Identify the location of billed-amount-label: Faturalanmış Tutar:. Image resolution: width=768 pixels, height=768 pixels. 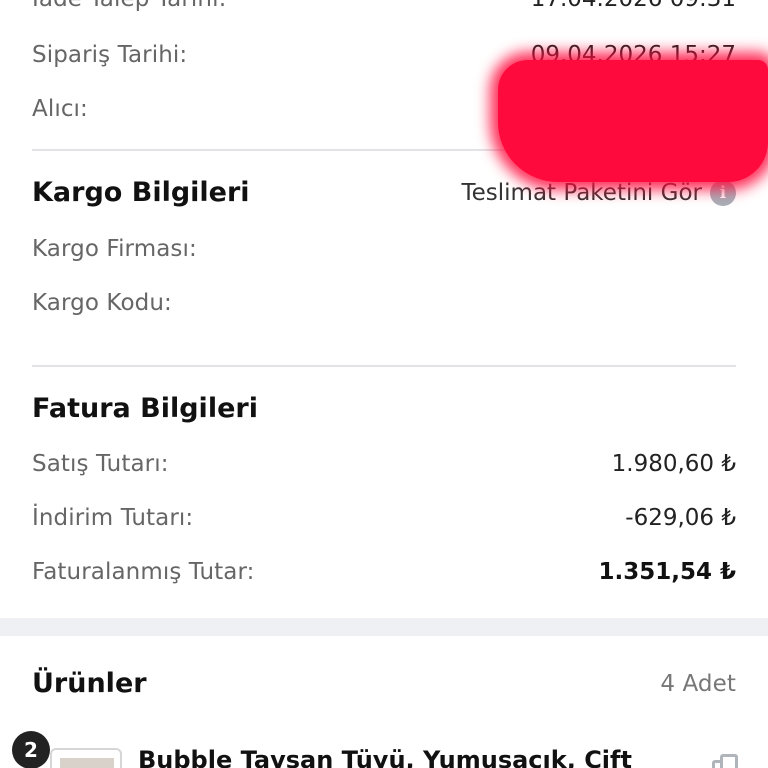
(143, 572).